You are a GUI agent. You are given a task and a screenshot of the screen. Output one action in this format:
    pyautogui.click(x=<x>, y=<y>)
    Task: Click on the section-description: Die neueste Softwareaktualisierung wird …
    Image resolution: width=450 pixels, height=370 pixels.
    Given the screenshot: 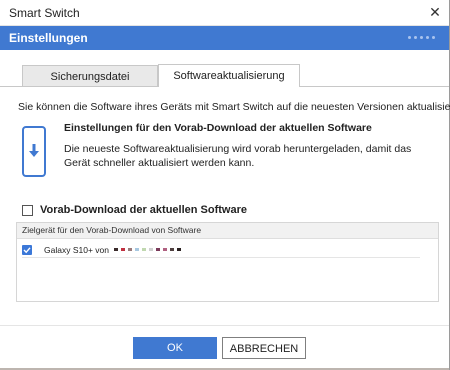 What is the action you would take?
    pyautogui.click(x=238, y=156)
    